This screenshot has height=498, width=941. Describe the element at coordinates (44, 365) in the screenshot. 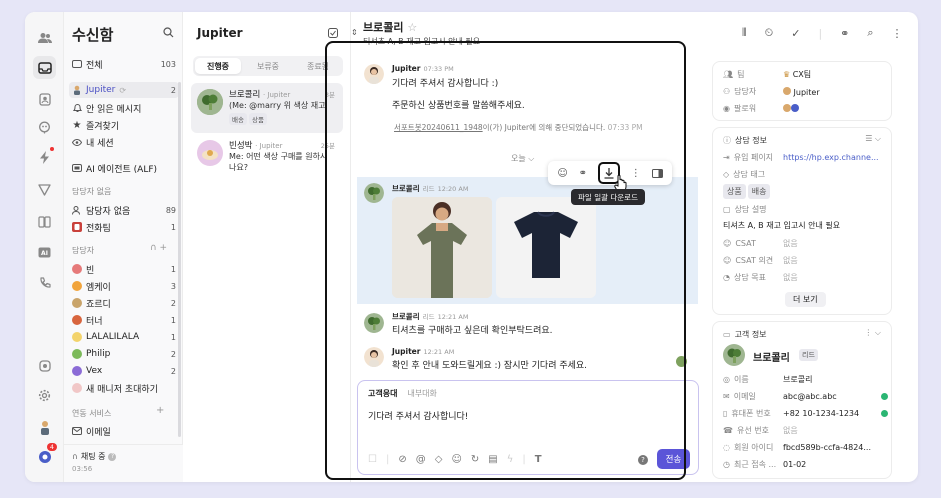

I see `widget-icon` at that location.